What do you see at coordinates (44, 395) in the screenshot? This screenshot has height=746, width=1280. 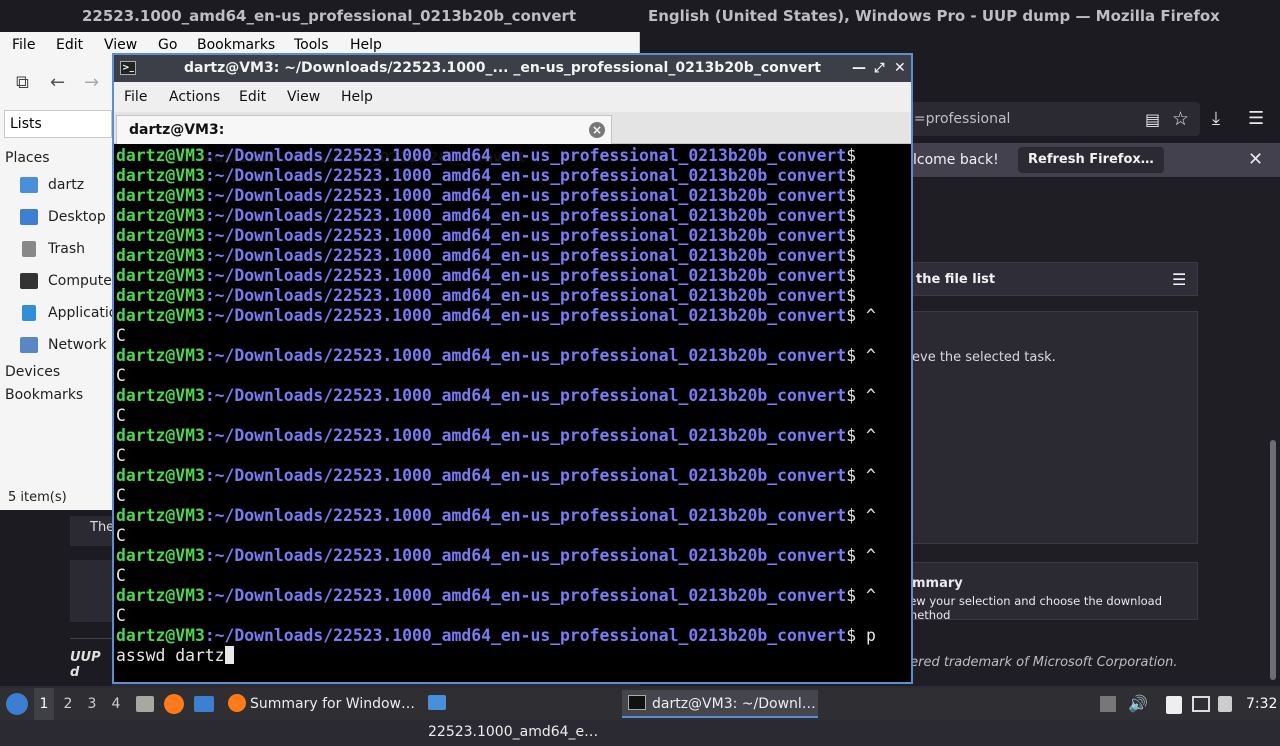 I see `bookmarks-header: Bookmarks` at bounding box center [44, 395].